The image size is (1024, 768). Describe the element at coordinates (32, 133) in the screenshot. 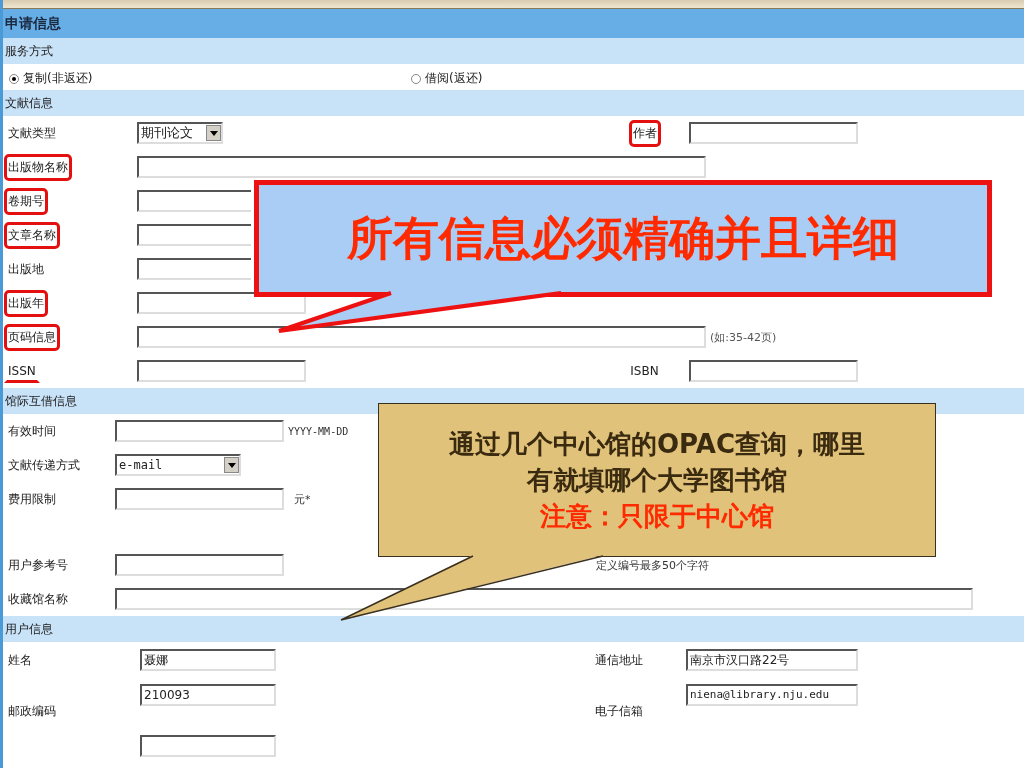

I see `field-label: 文献类型` at that location.